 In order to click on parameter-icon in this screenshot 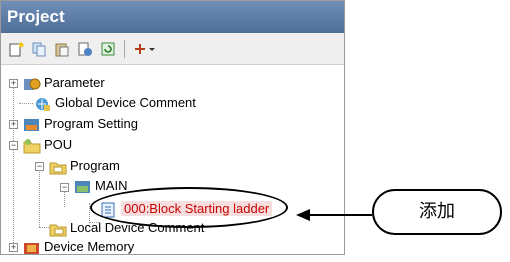, I will do `click(32, 84)`.